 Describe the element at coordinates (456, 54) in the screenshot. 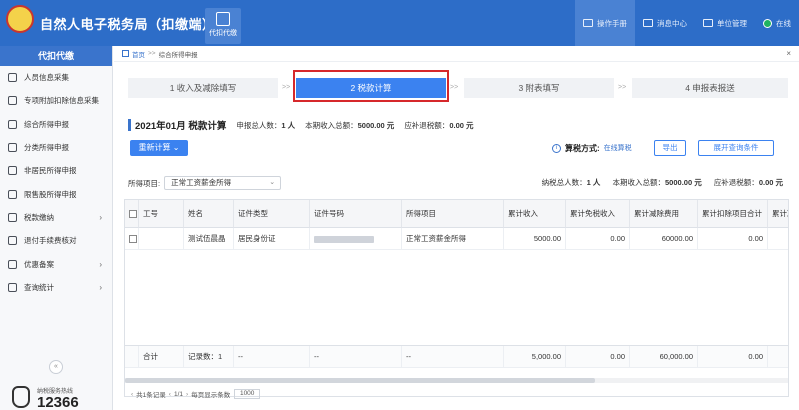

I see `breadcrumb: 首页 >> 综合所得申报 ×` at that location.